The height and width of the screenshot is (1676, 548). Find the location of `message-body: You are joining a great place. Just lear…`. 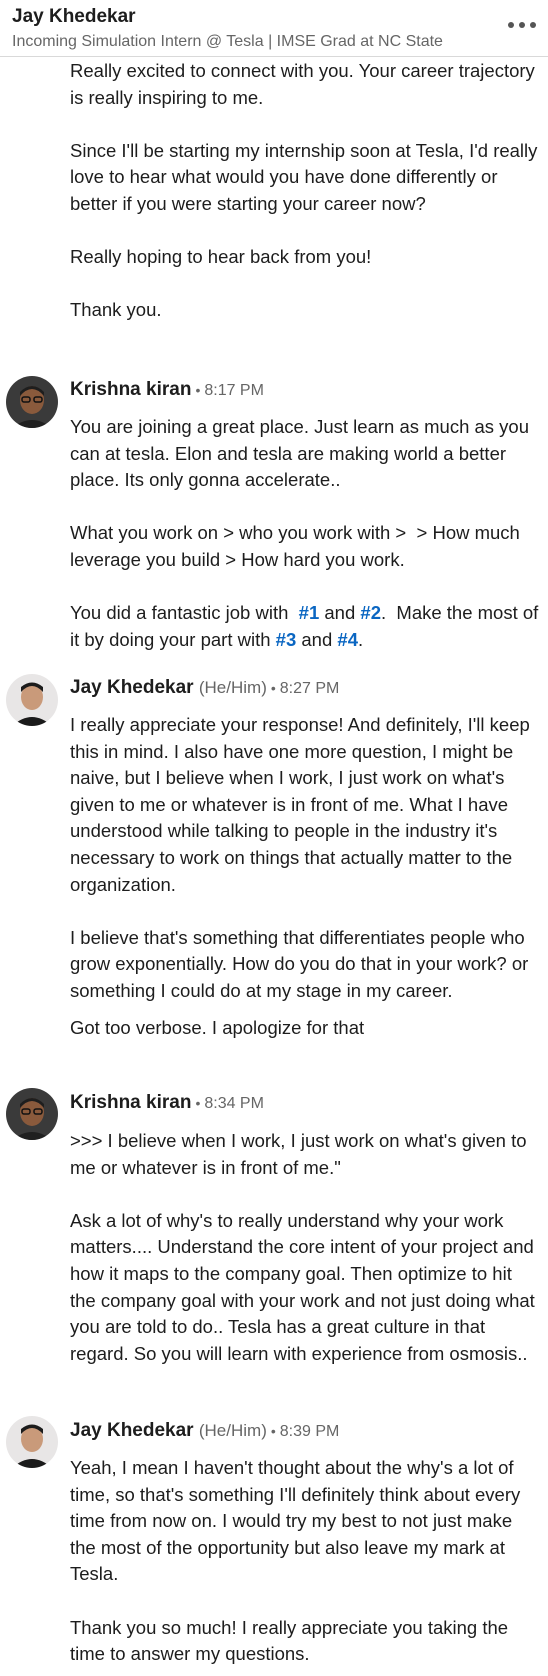

message-body: You are joining a great place. Just lear… is located at coordinates (305, 533).